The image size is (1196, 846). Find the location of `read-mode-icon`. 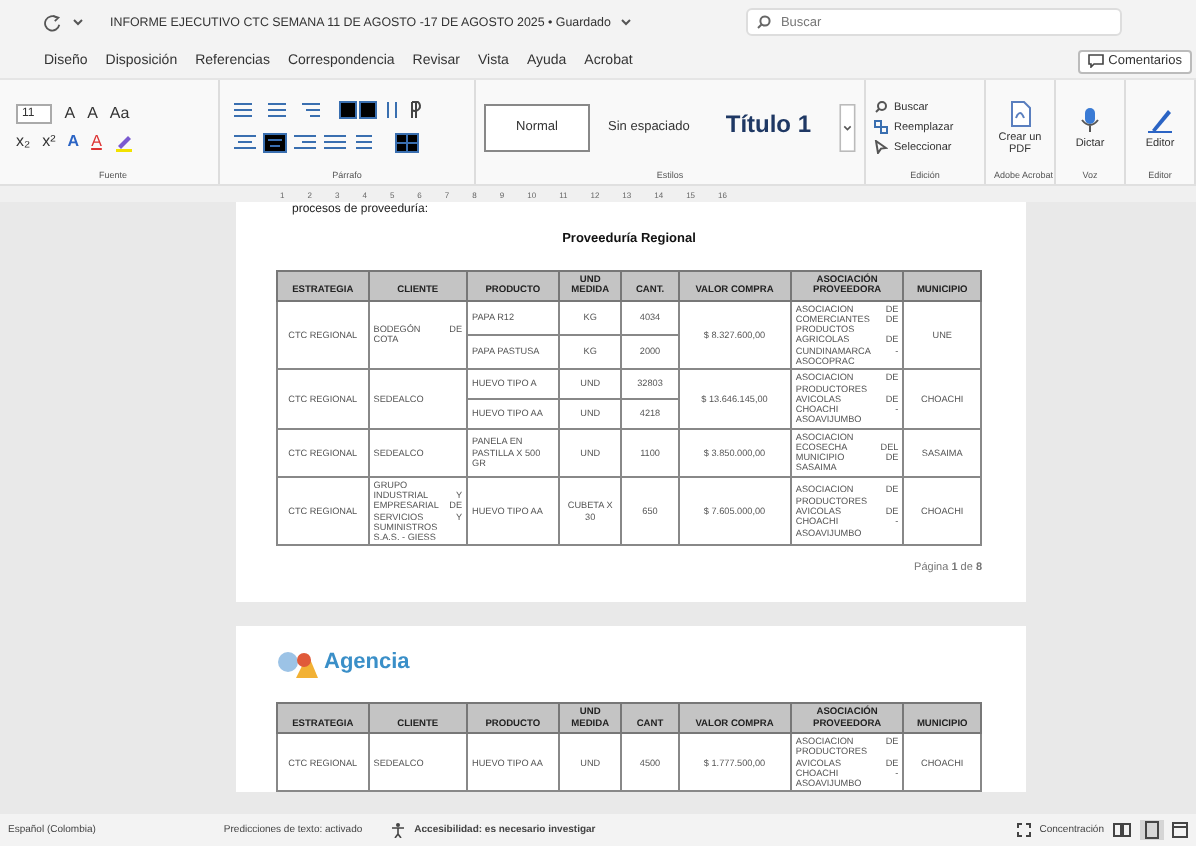

read-mode-icon is located at coordinates (1122, 830).